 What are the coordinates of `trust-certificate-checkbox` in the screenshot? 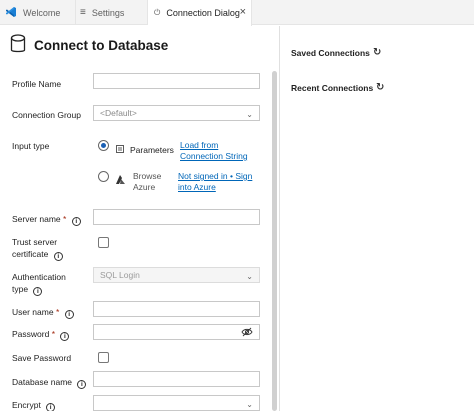 It's located at (103, 242).